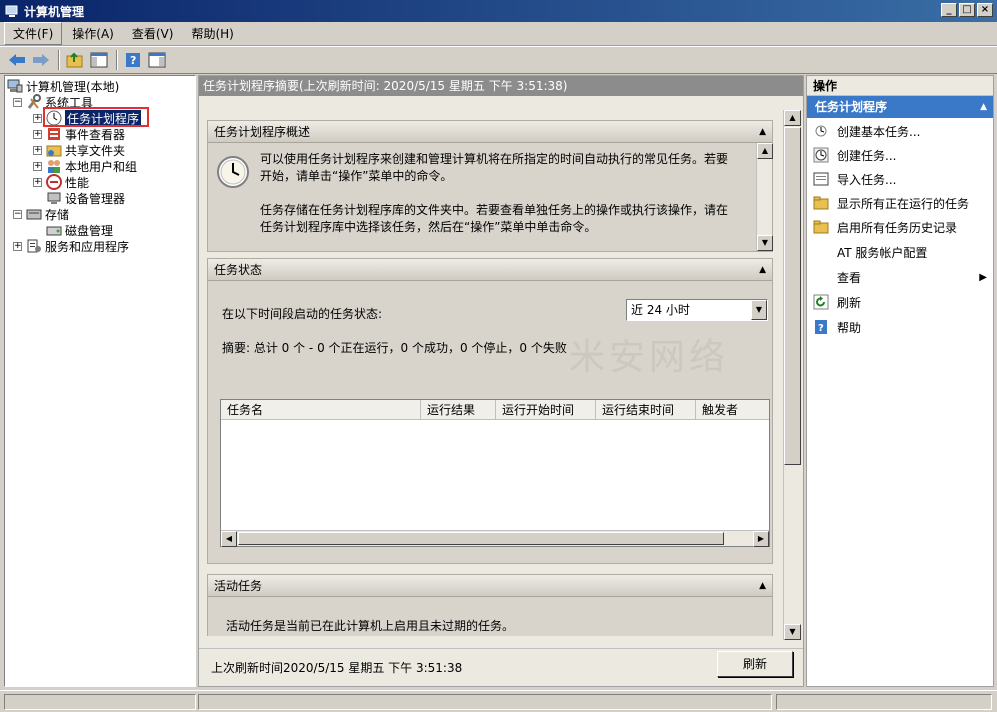  I want to click on active-tasks-title: 活动任务, so click(238, 586).